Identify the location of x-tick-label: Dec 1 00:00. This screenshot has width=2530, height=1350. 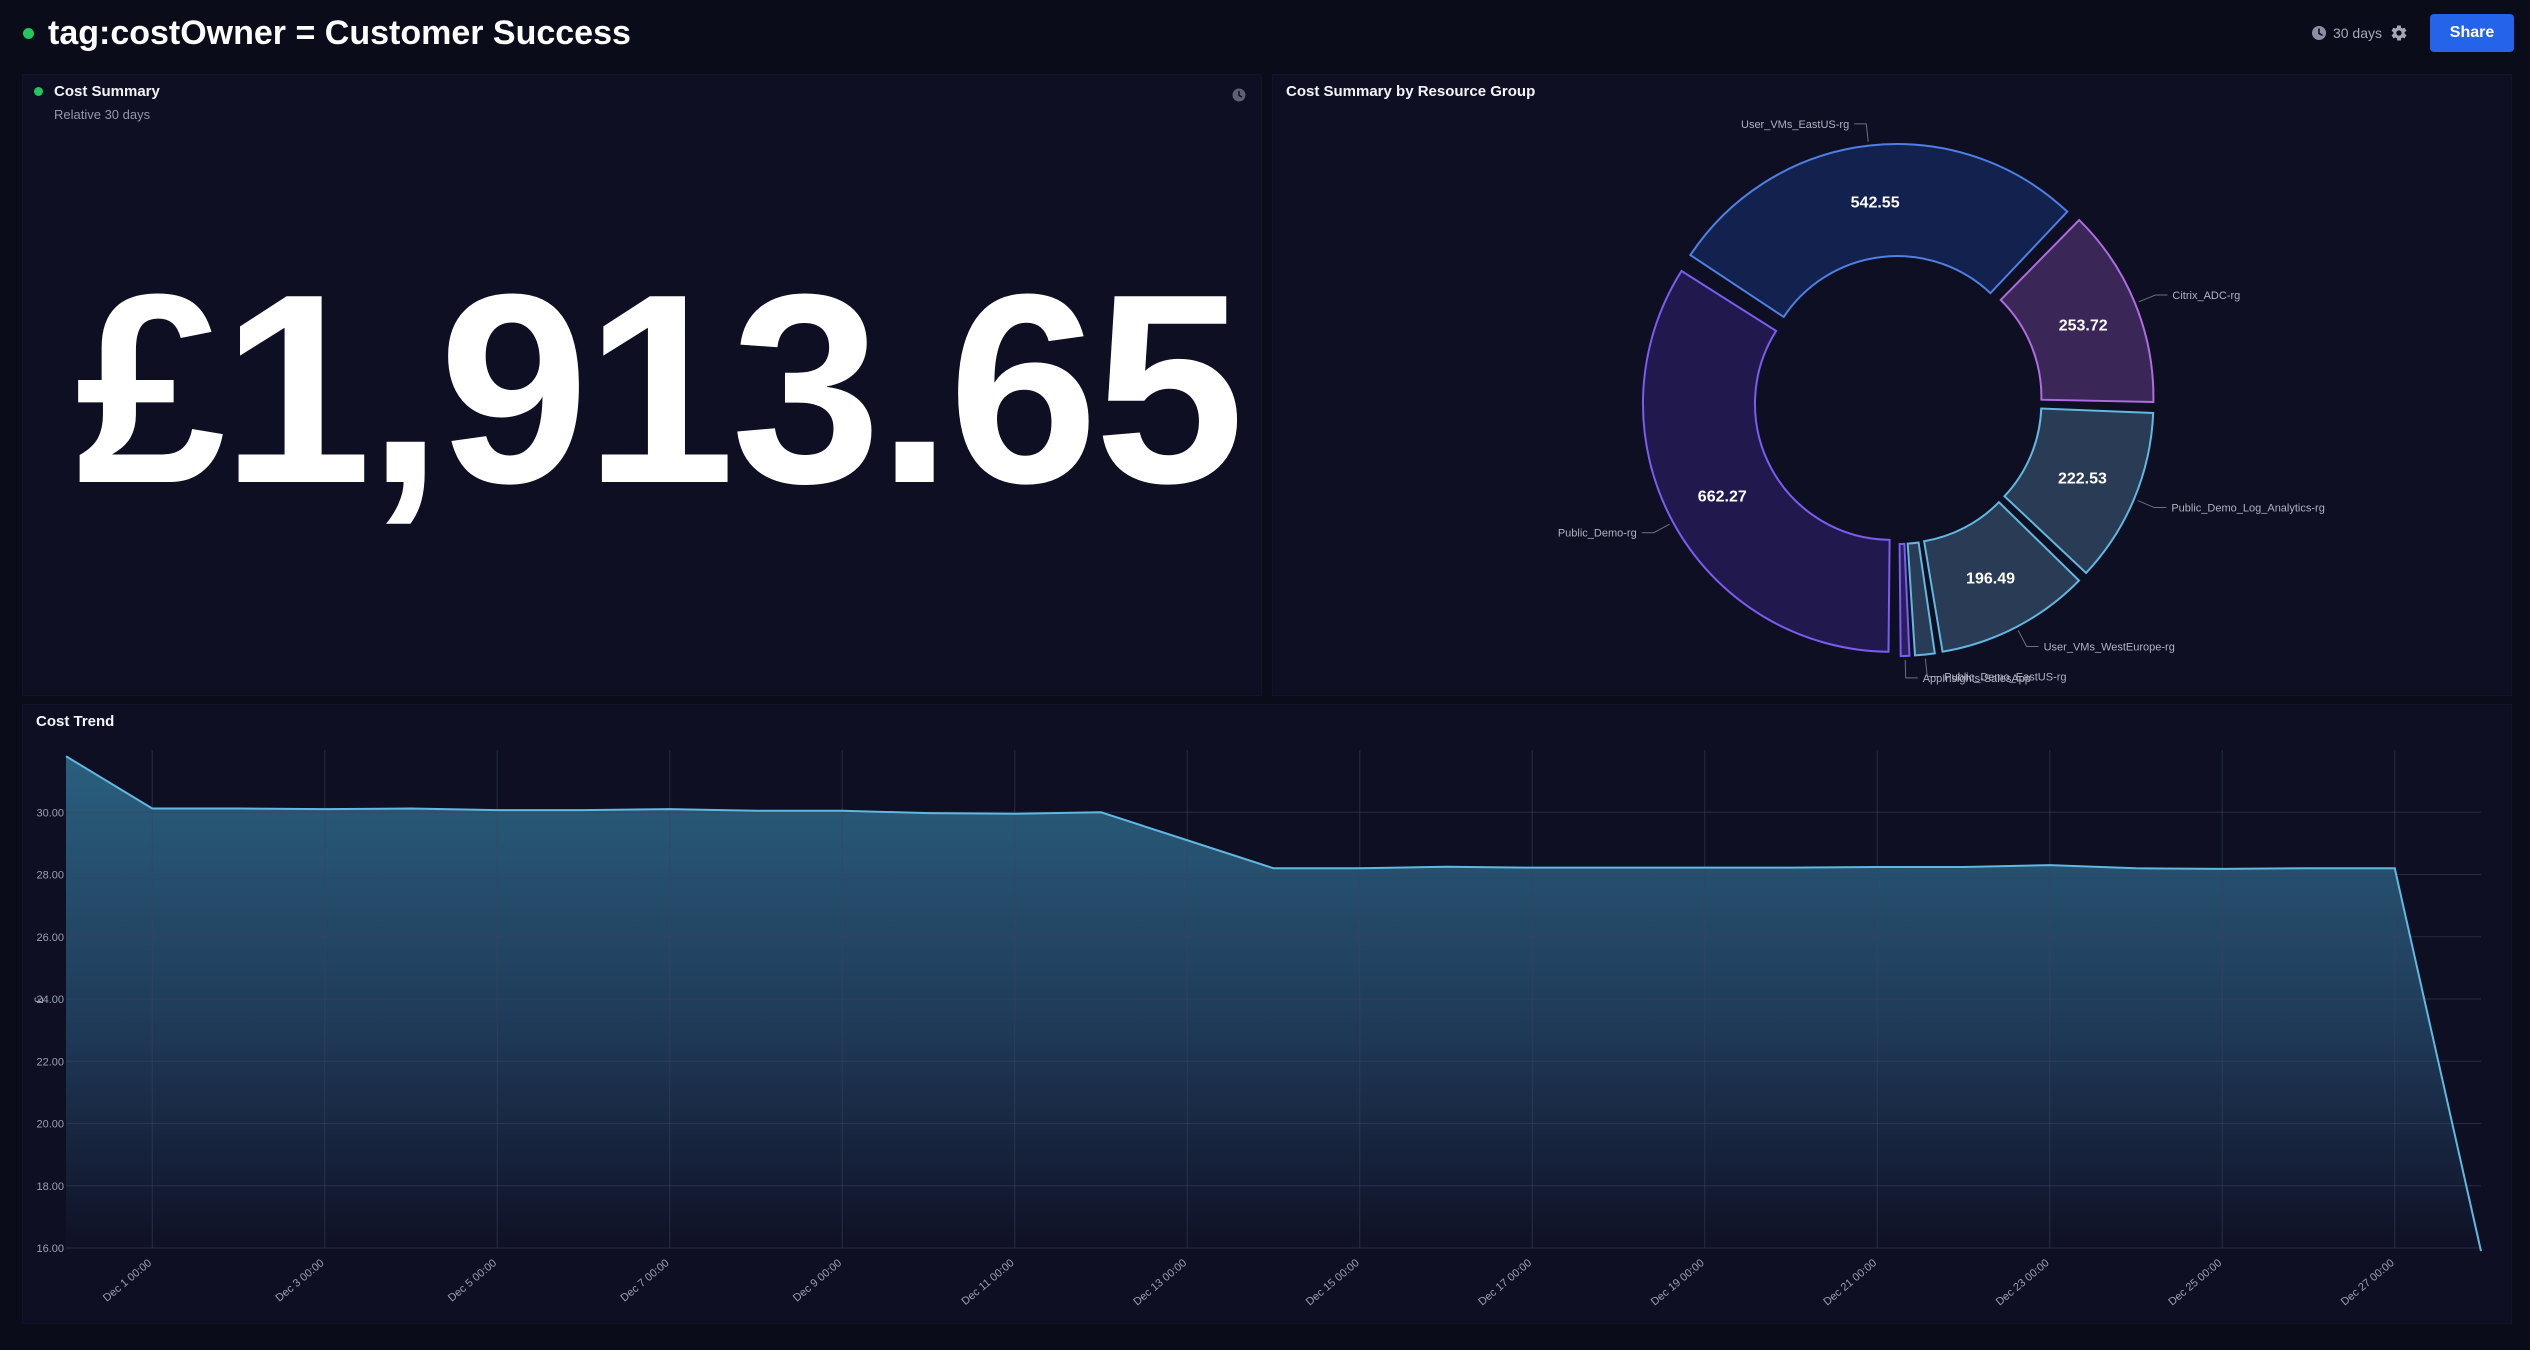
(127, 1280).